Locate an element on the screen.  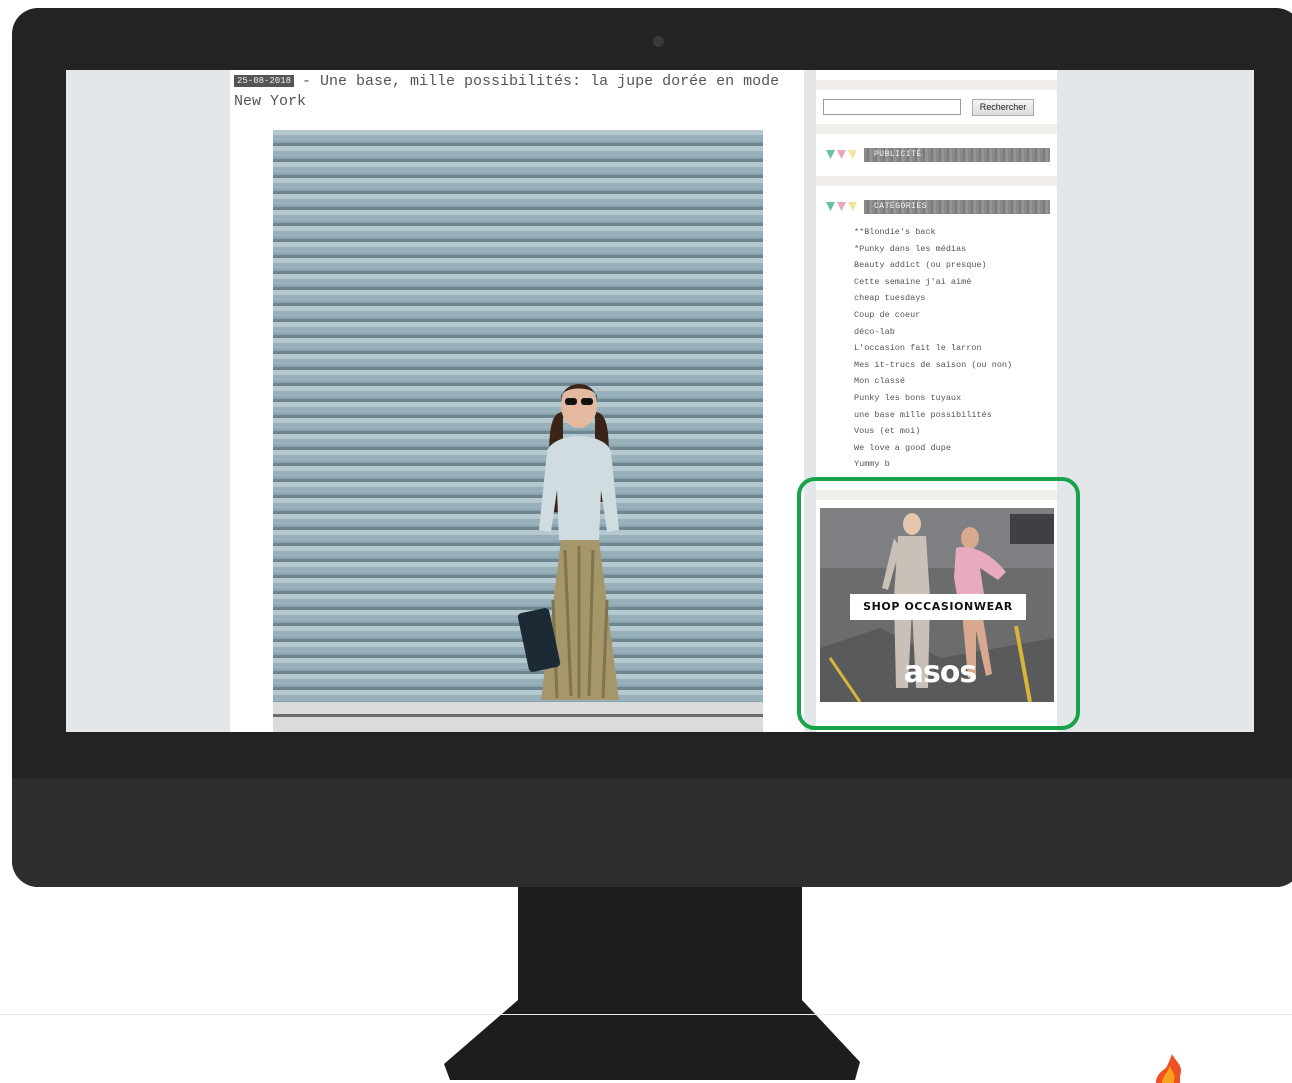
category-link: *Punky dans les médias is located at coordinates (954, 249).